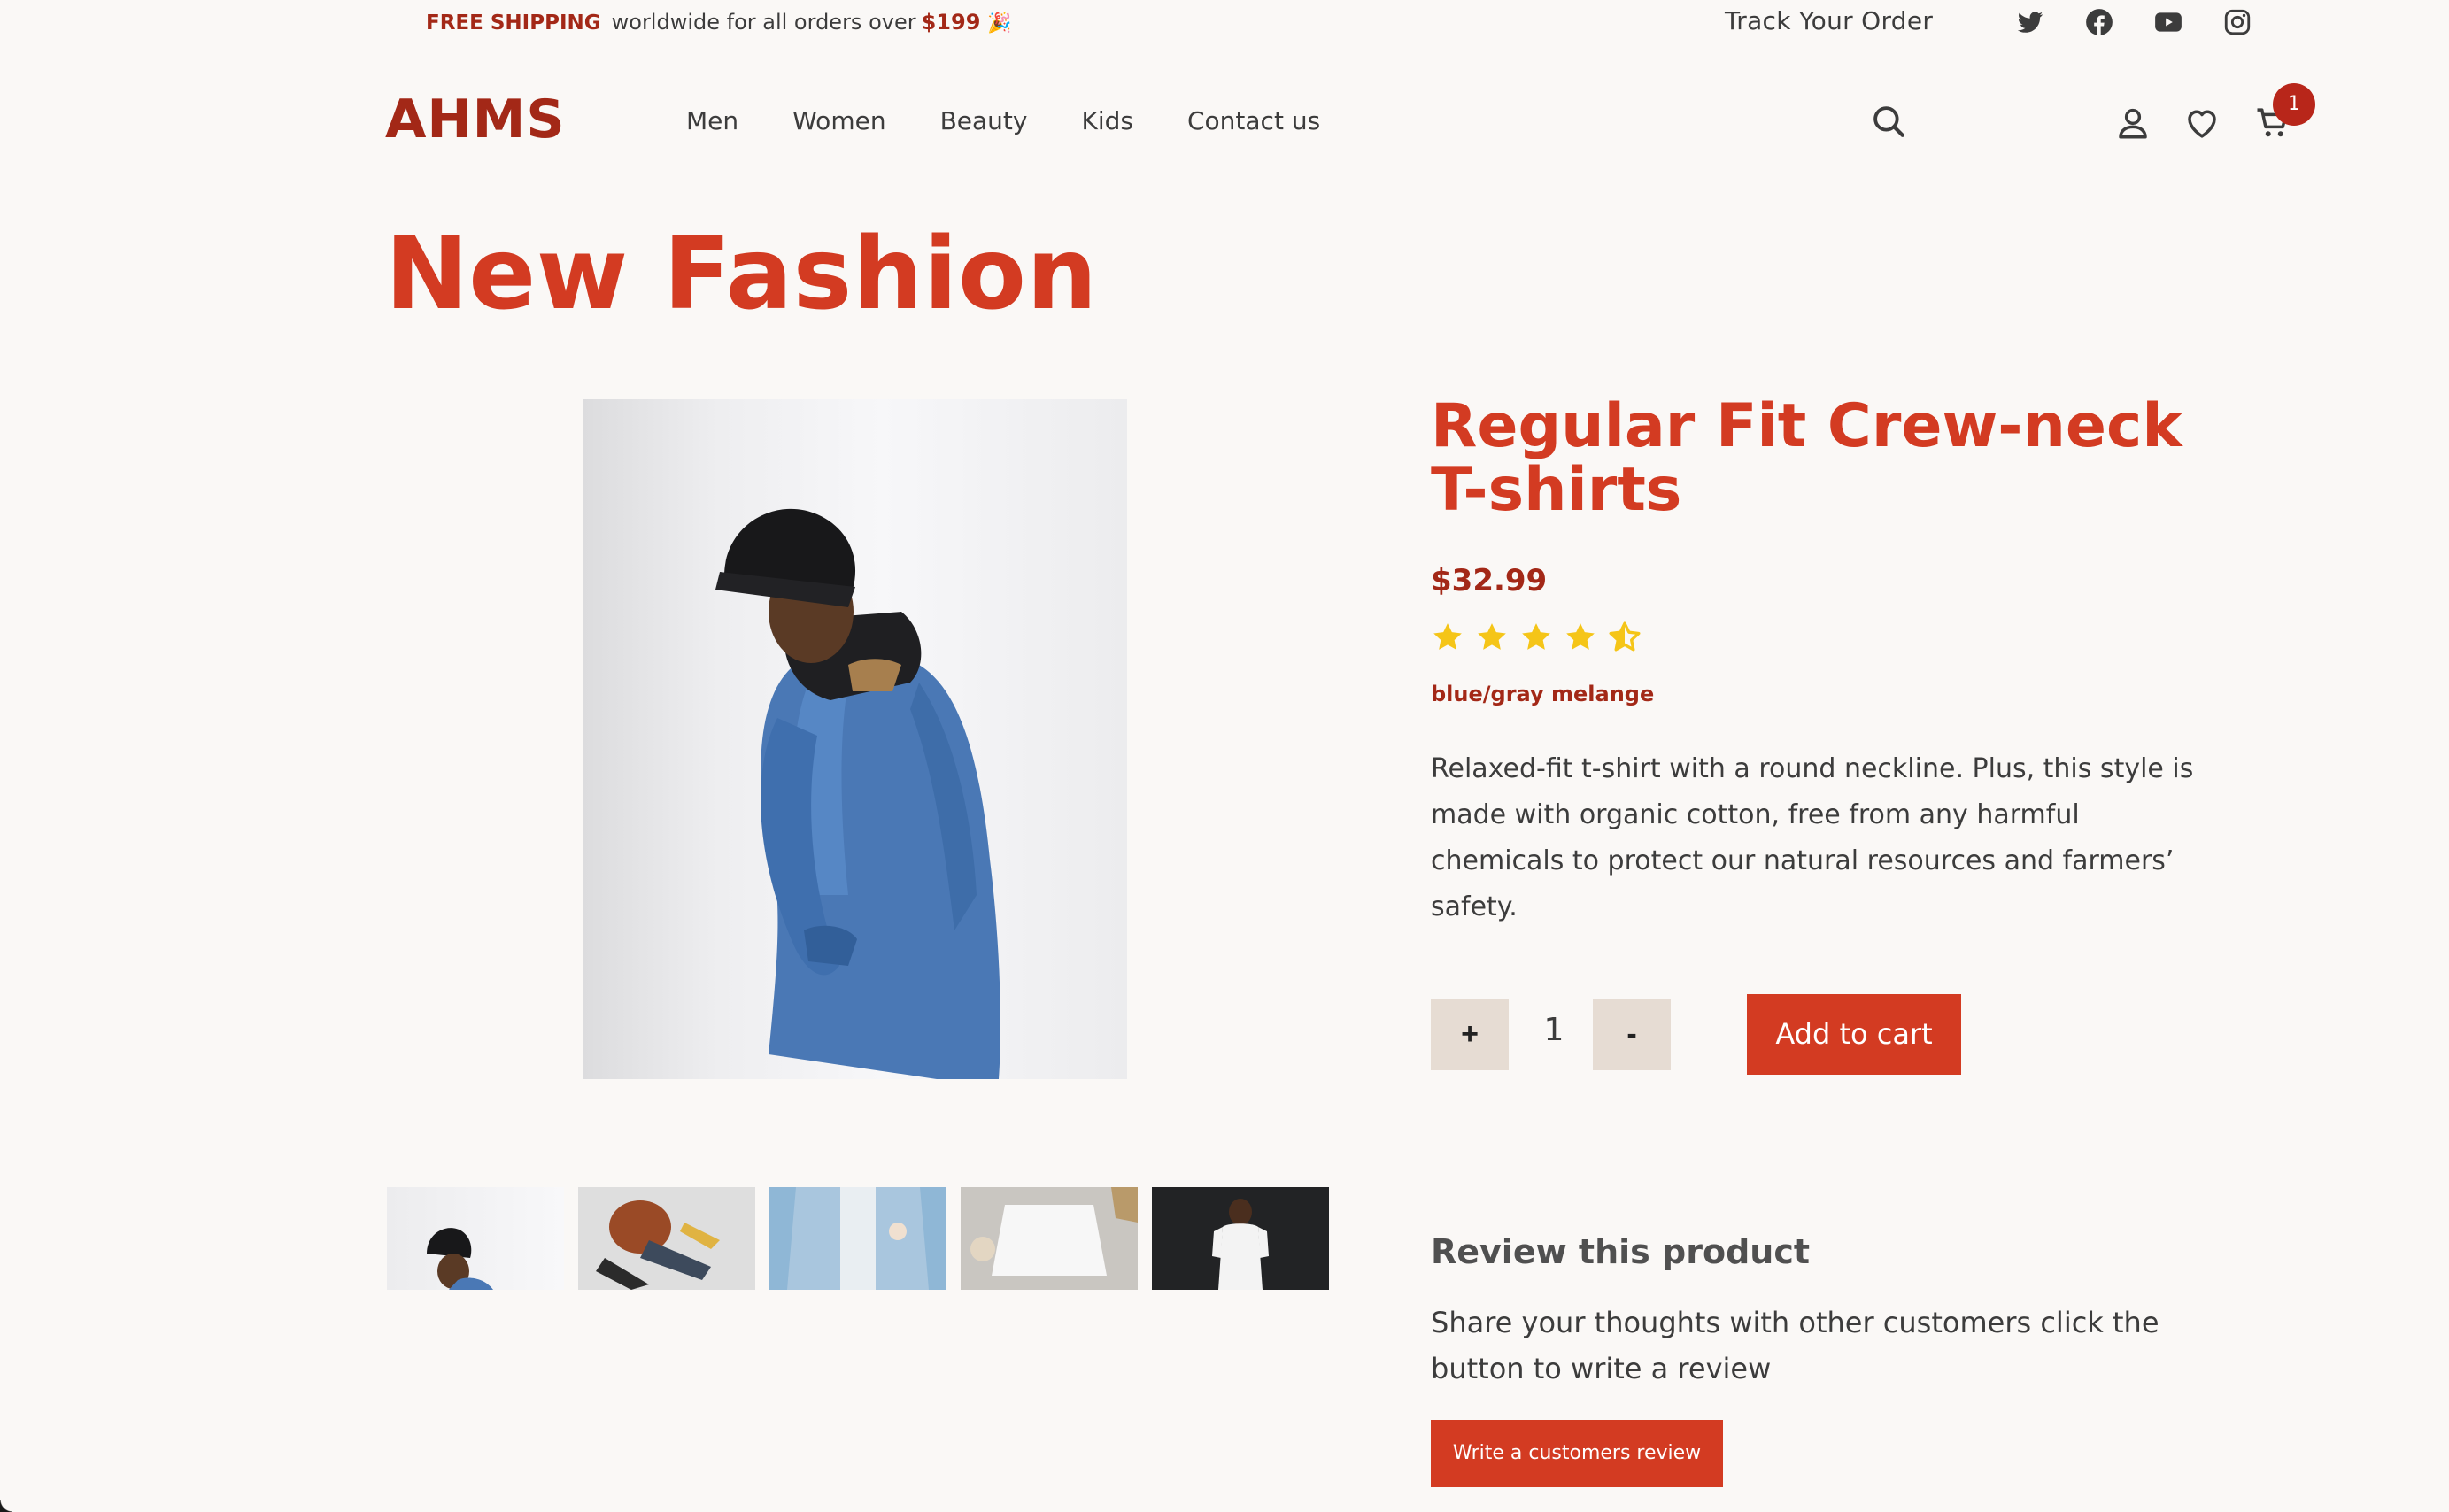  What do you see at coordinates (1030, 120) in the screenshot?
I see `main-nav: Men Women Beauty Kids Contact us` at bounding box center [1030, 120].